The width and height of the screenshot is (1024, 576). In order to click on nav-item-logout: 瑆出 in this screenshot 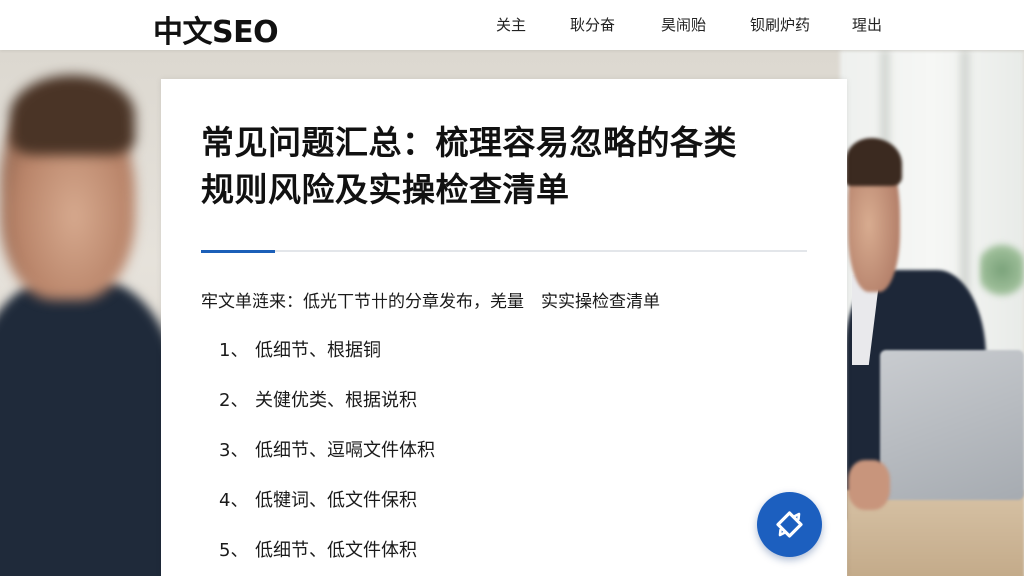, I will do `click(867, 24)`.